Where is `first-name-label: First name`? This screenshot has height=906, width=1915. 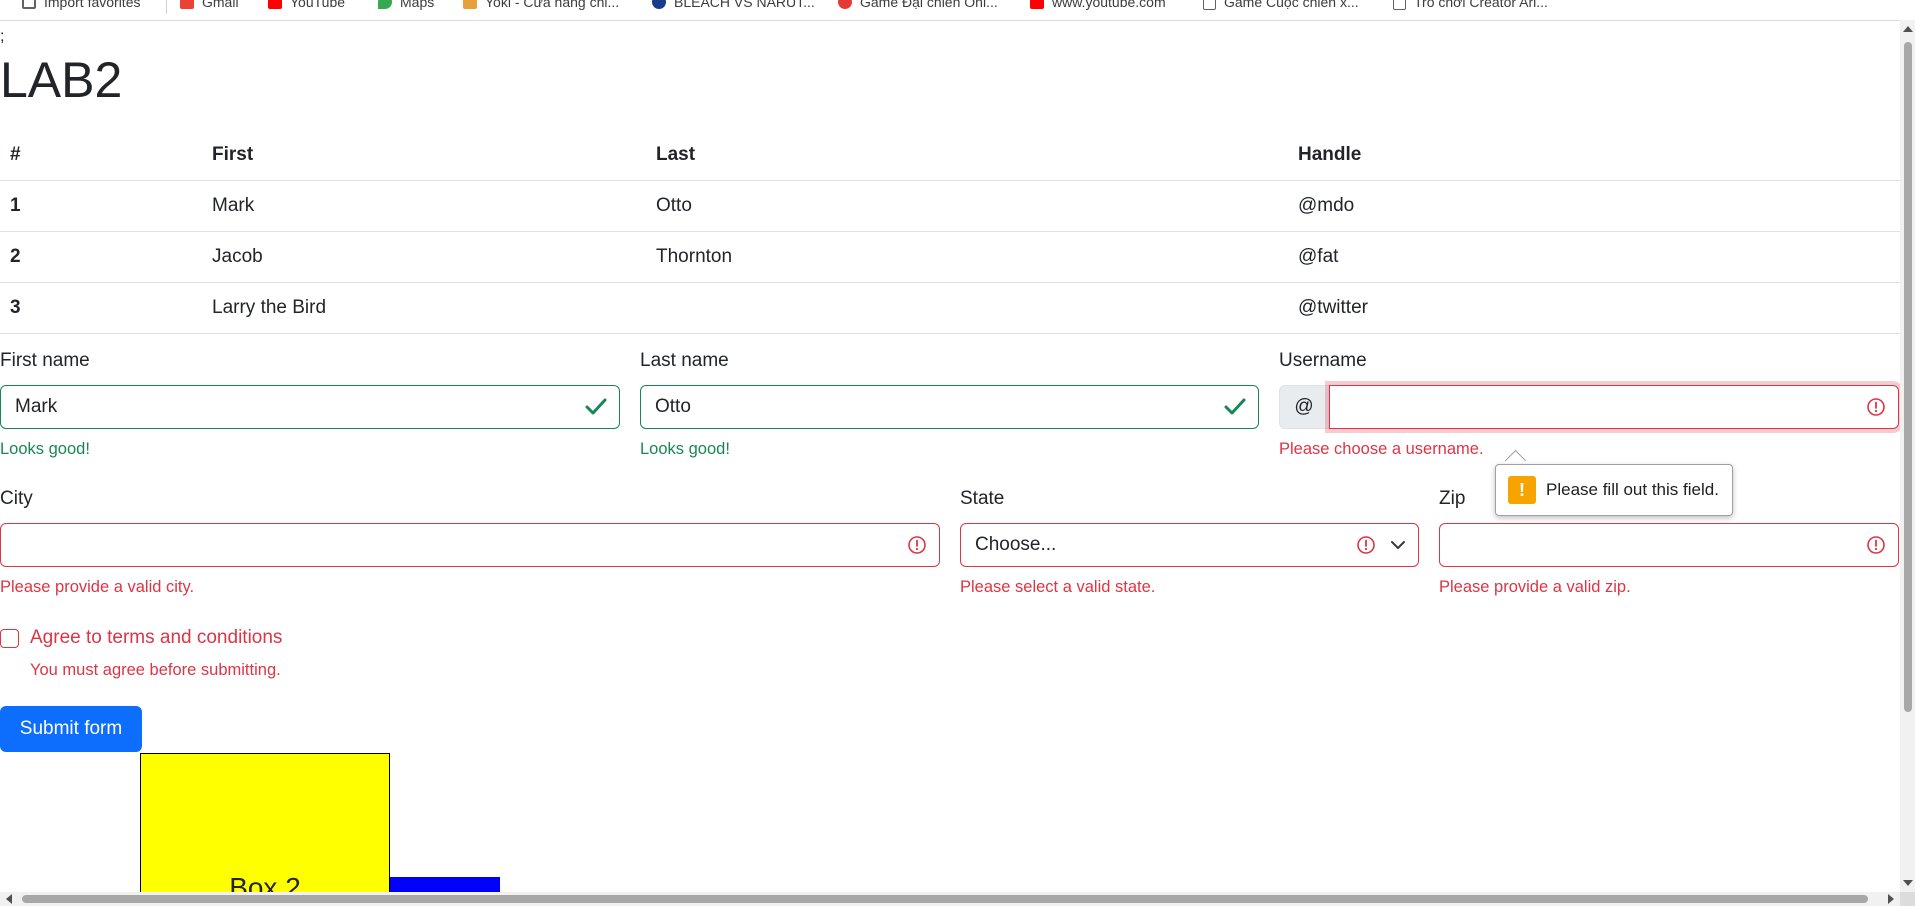
first-name-label: First name is located at coordinates (45, 360).